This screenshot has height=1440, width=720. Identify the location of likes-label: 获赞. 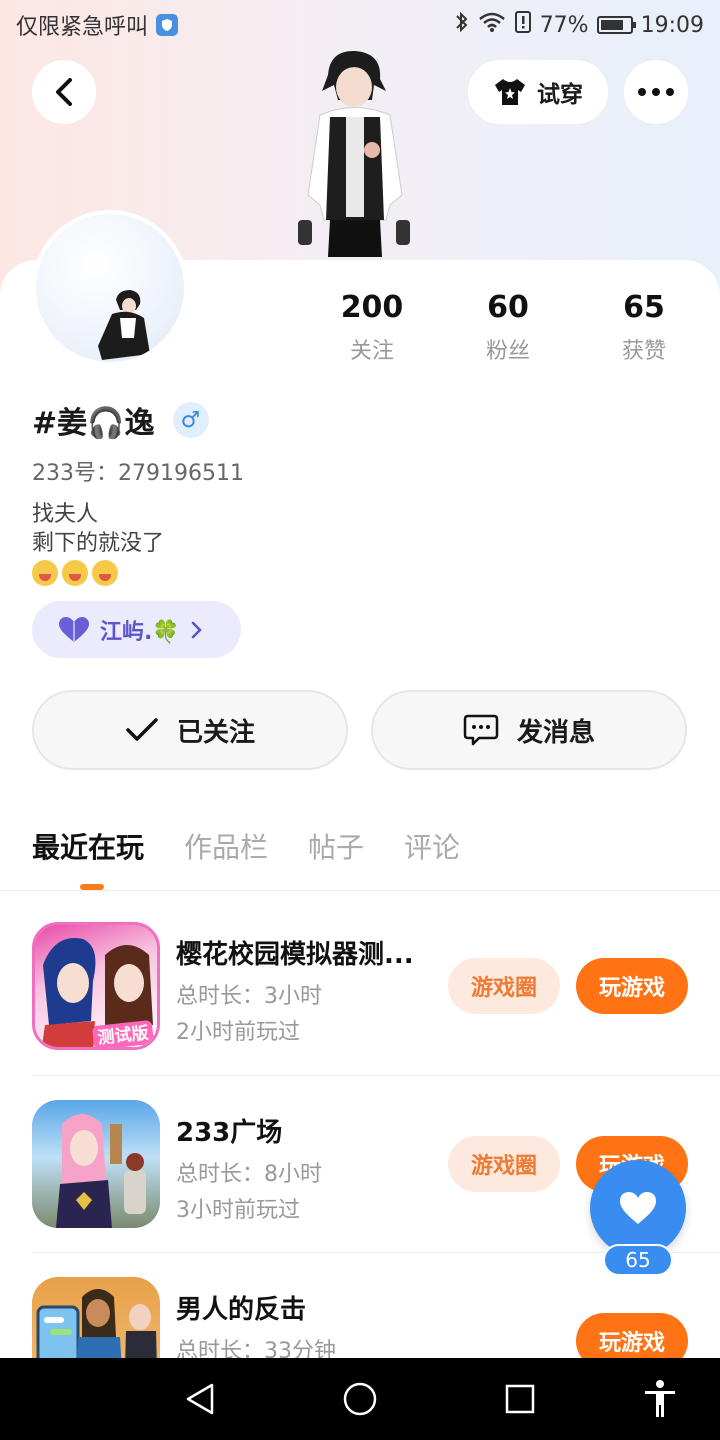
(643, 351).